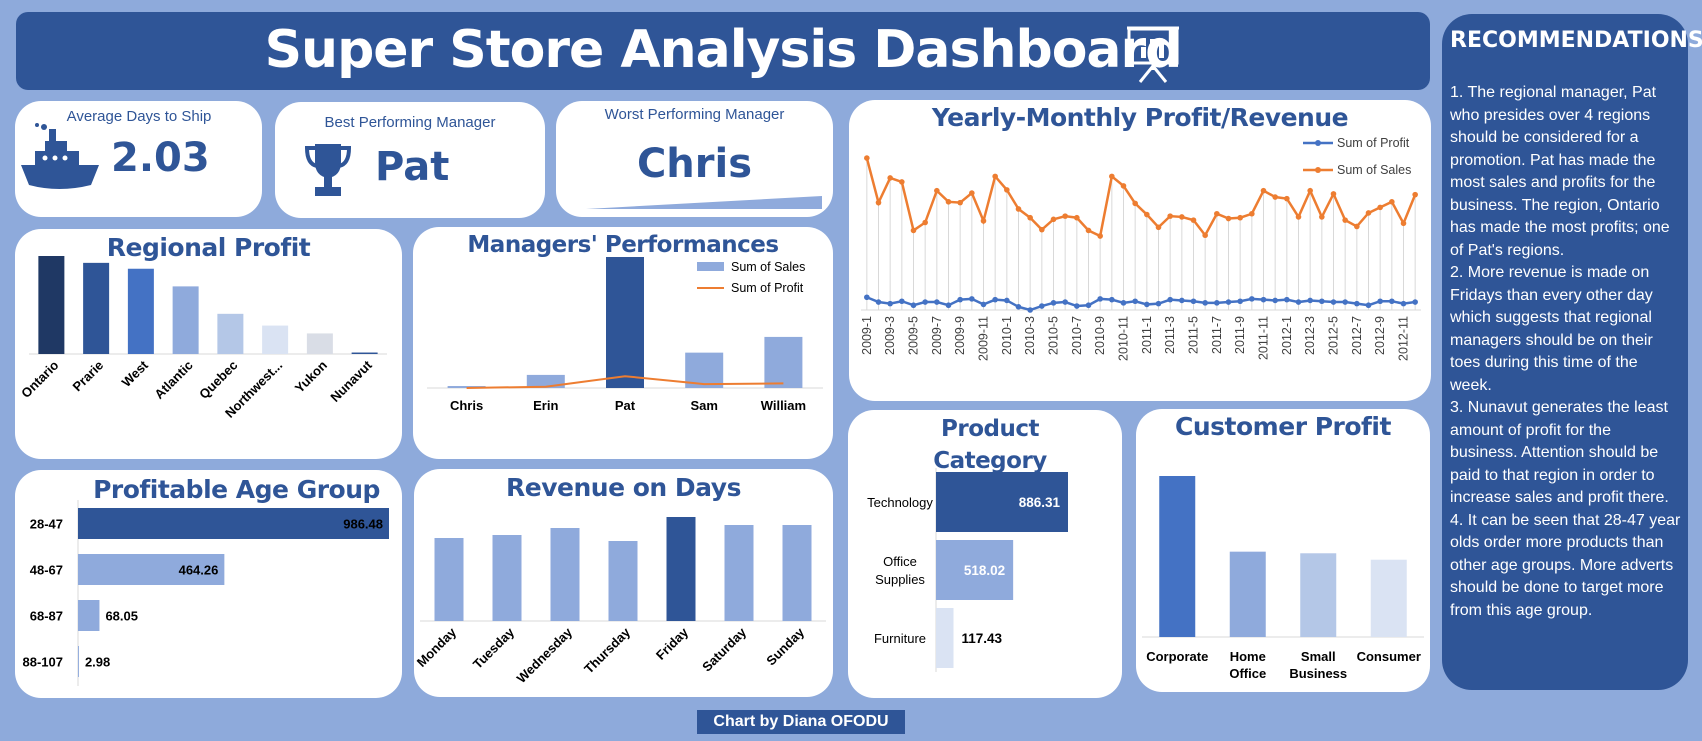 The width and height of the screenshot is (1702, 741). What do you see at coordinates (351, 381) in the screenshot?
I see `x-tick-label: Nunavut` at bounding box center [351, 381].